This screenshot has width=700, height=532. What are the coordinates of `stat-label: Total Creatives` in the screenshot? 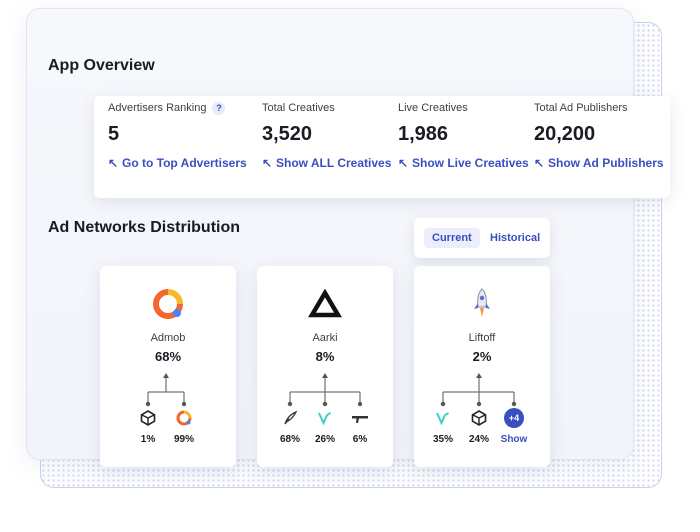 It's located at (298, 108).